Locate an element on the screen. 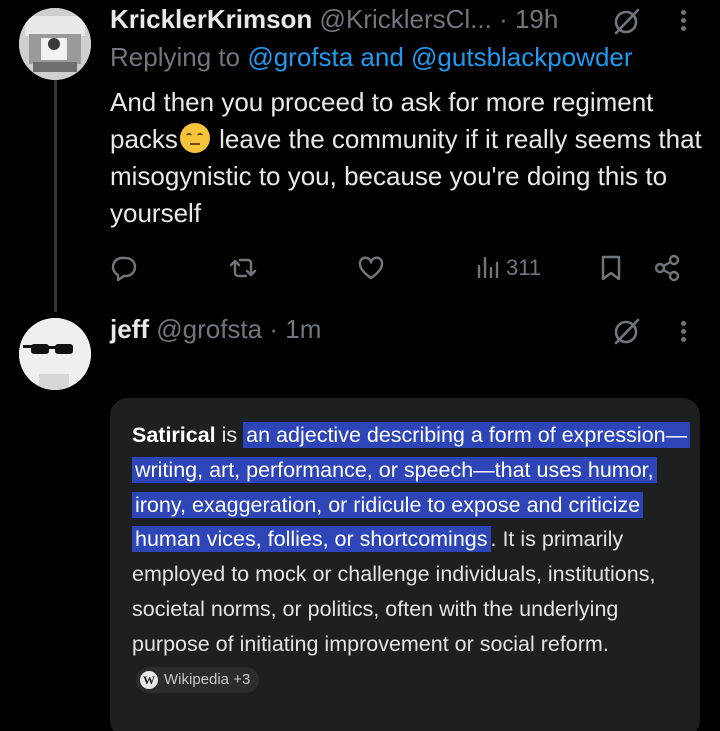  share-icon is located at coordinates (667, 268).